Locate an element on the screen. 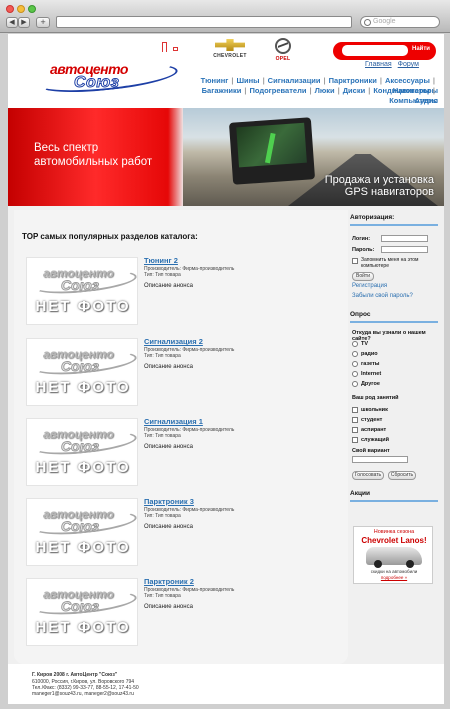  chevrolet-logo: CHEVROLET is located at coordinates (230, 49).